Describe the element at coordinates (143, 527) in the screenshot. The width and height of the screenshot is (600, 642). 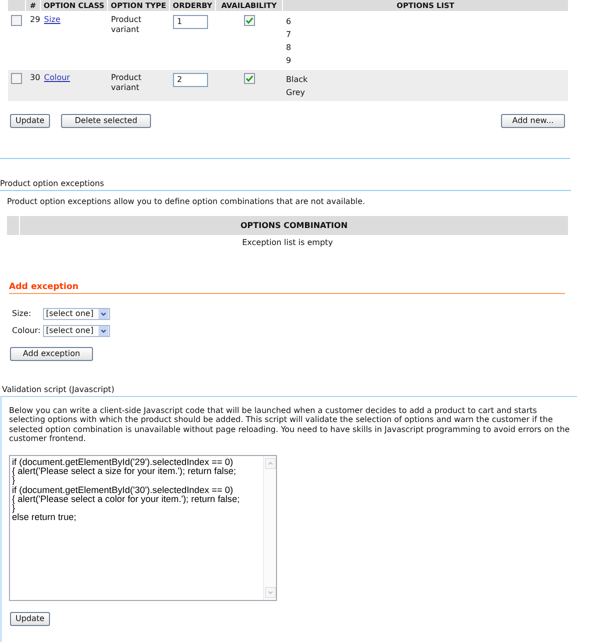
I see `script-textarea` at that location.